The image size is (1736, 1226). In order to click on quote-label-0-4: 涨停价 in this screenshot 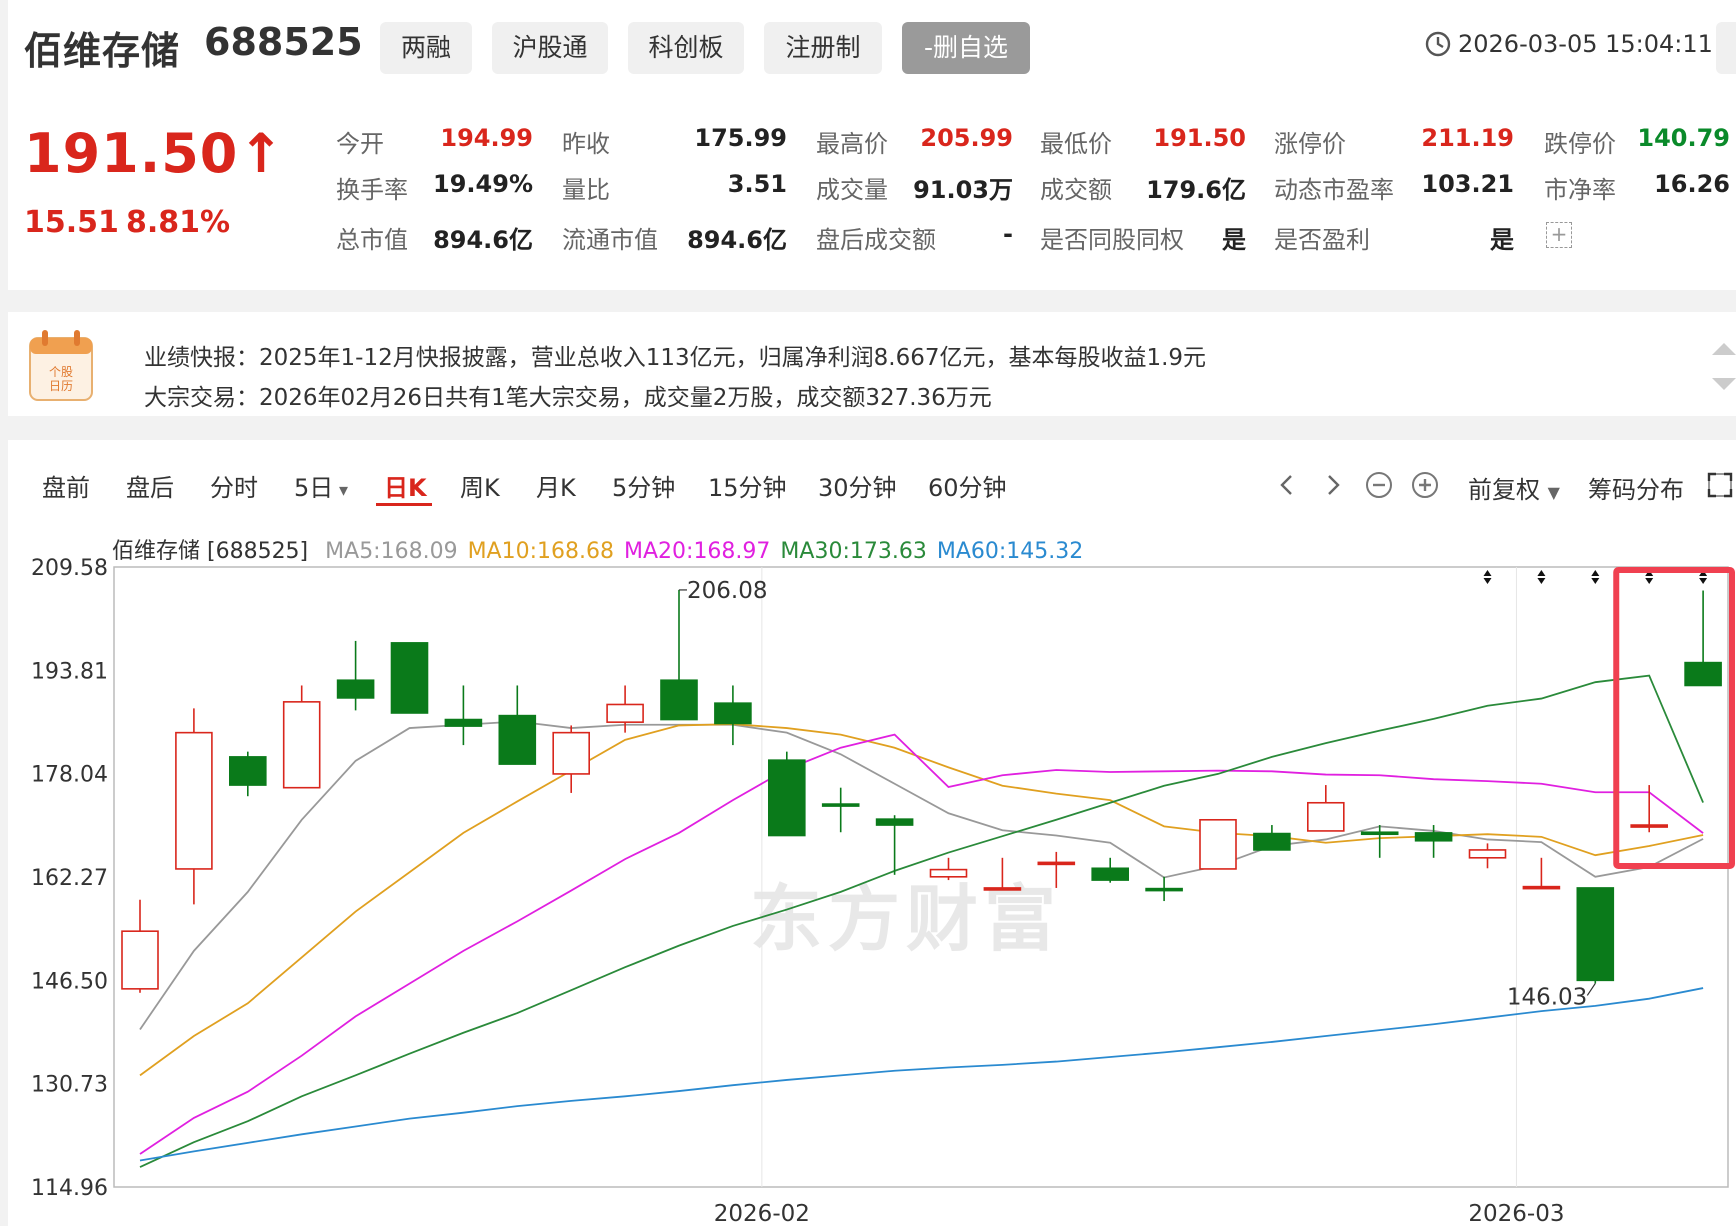, I will do `click(1310, 144)`.